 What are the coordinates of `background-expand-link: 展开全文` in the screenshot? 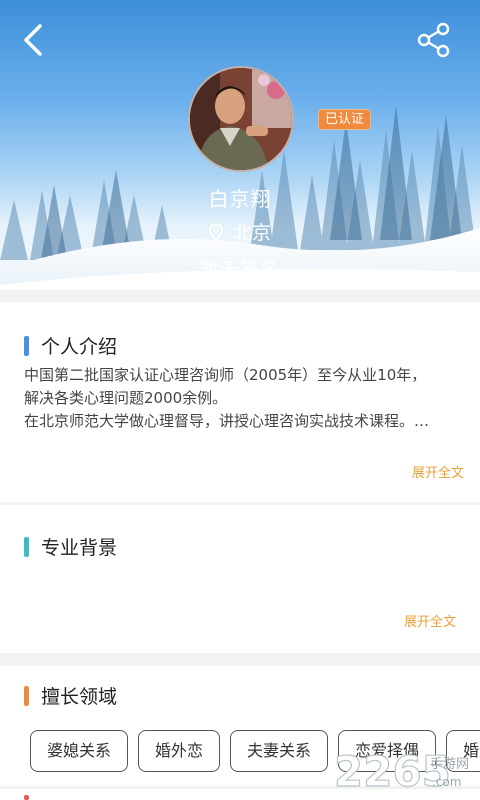 It's located at (430, 620).